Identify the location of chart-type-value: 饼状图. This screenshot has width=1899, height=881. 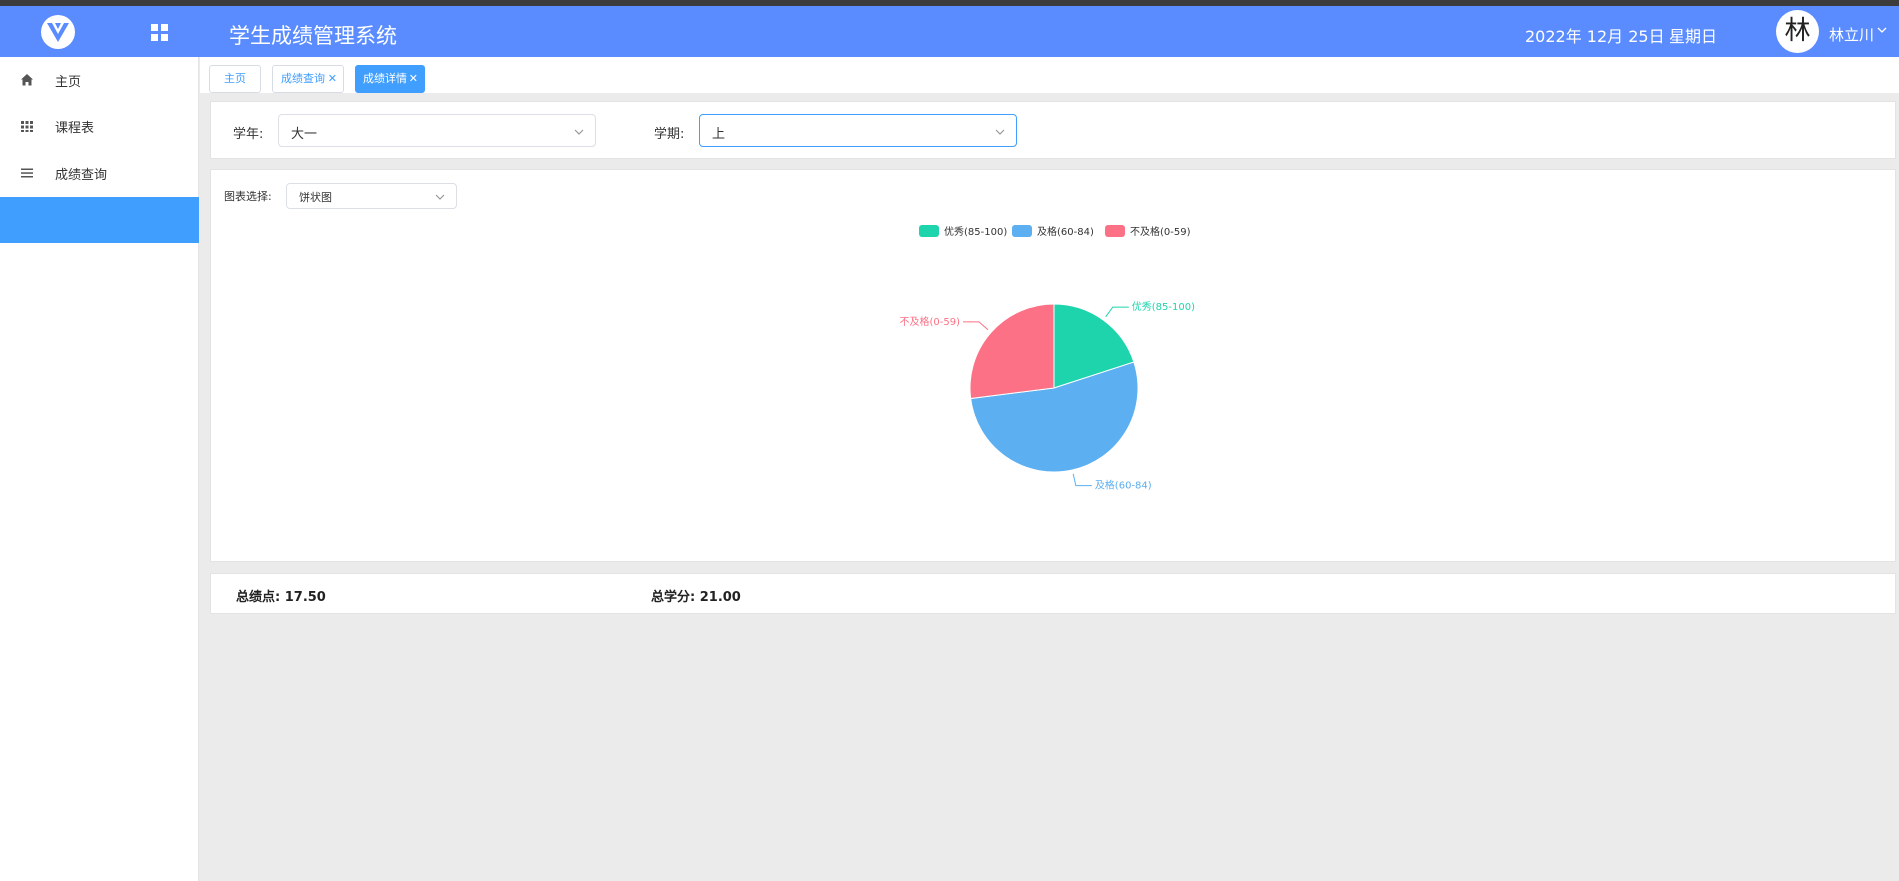
(315, 197).